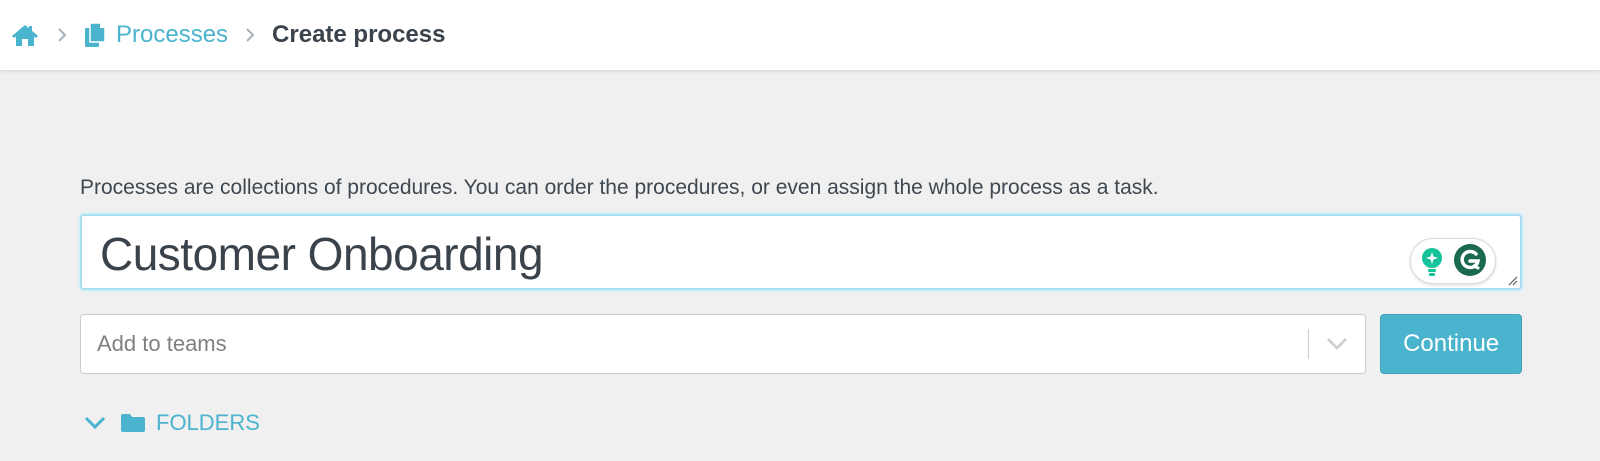  I want to click on folders-label: FOLDERS, so click(208, 422).